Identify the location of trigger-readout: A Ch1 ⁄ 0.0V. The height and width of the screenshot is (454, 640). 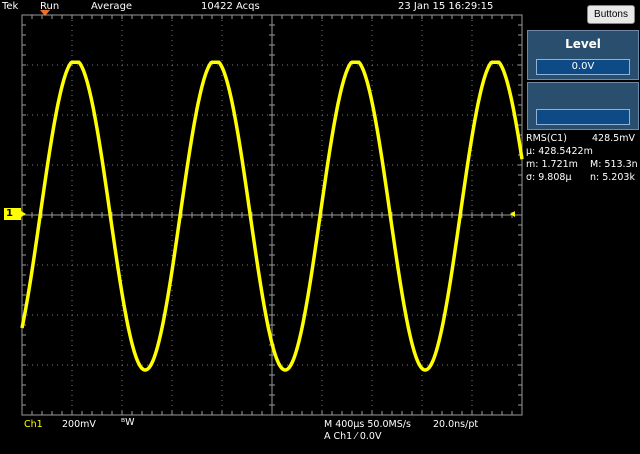
(352, 436).